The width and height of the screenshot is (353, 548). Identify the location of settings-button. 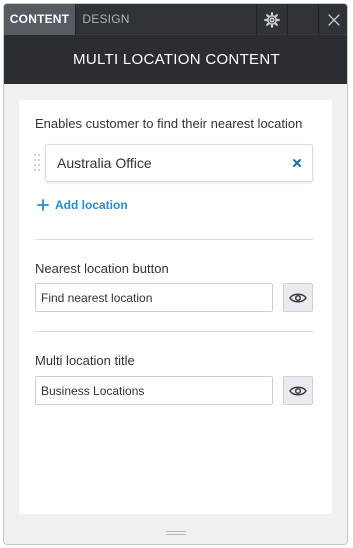
(271, 19).